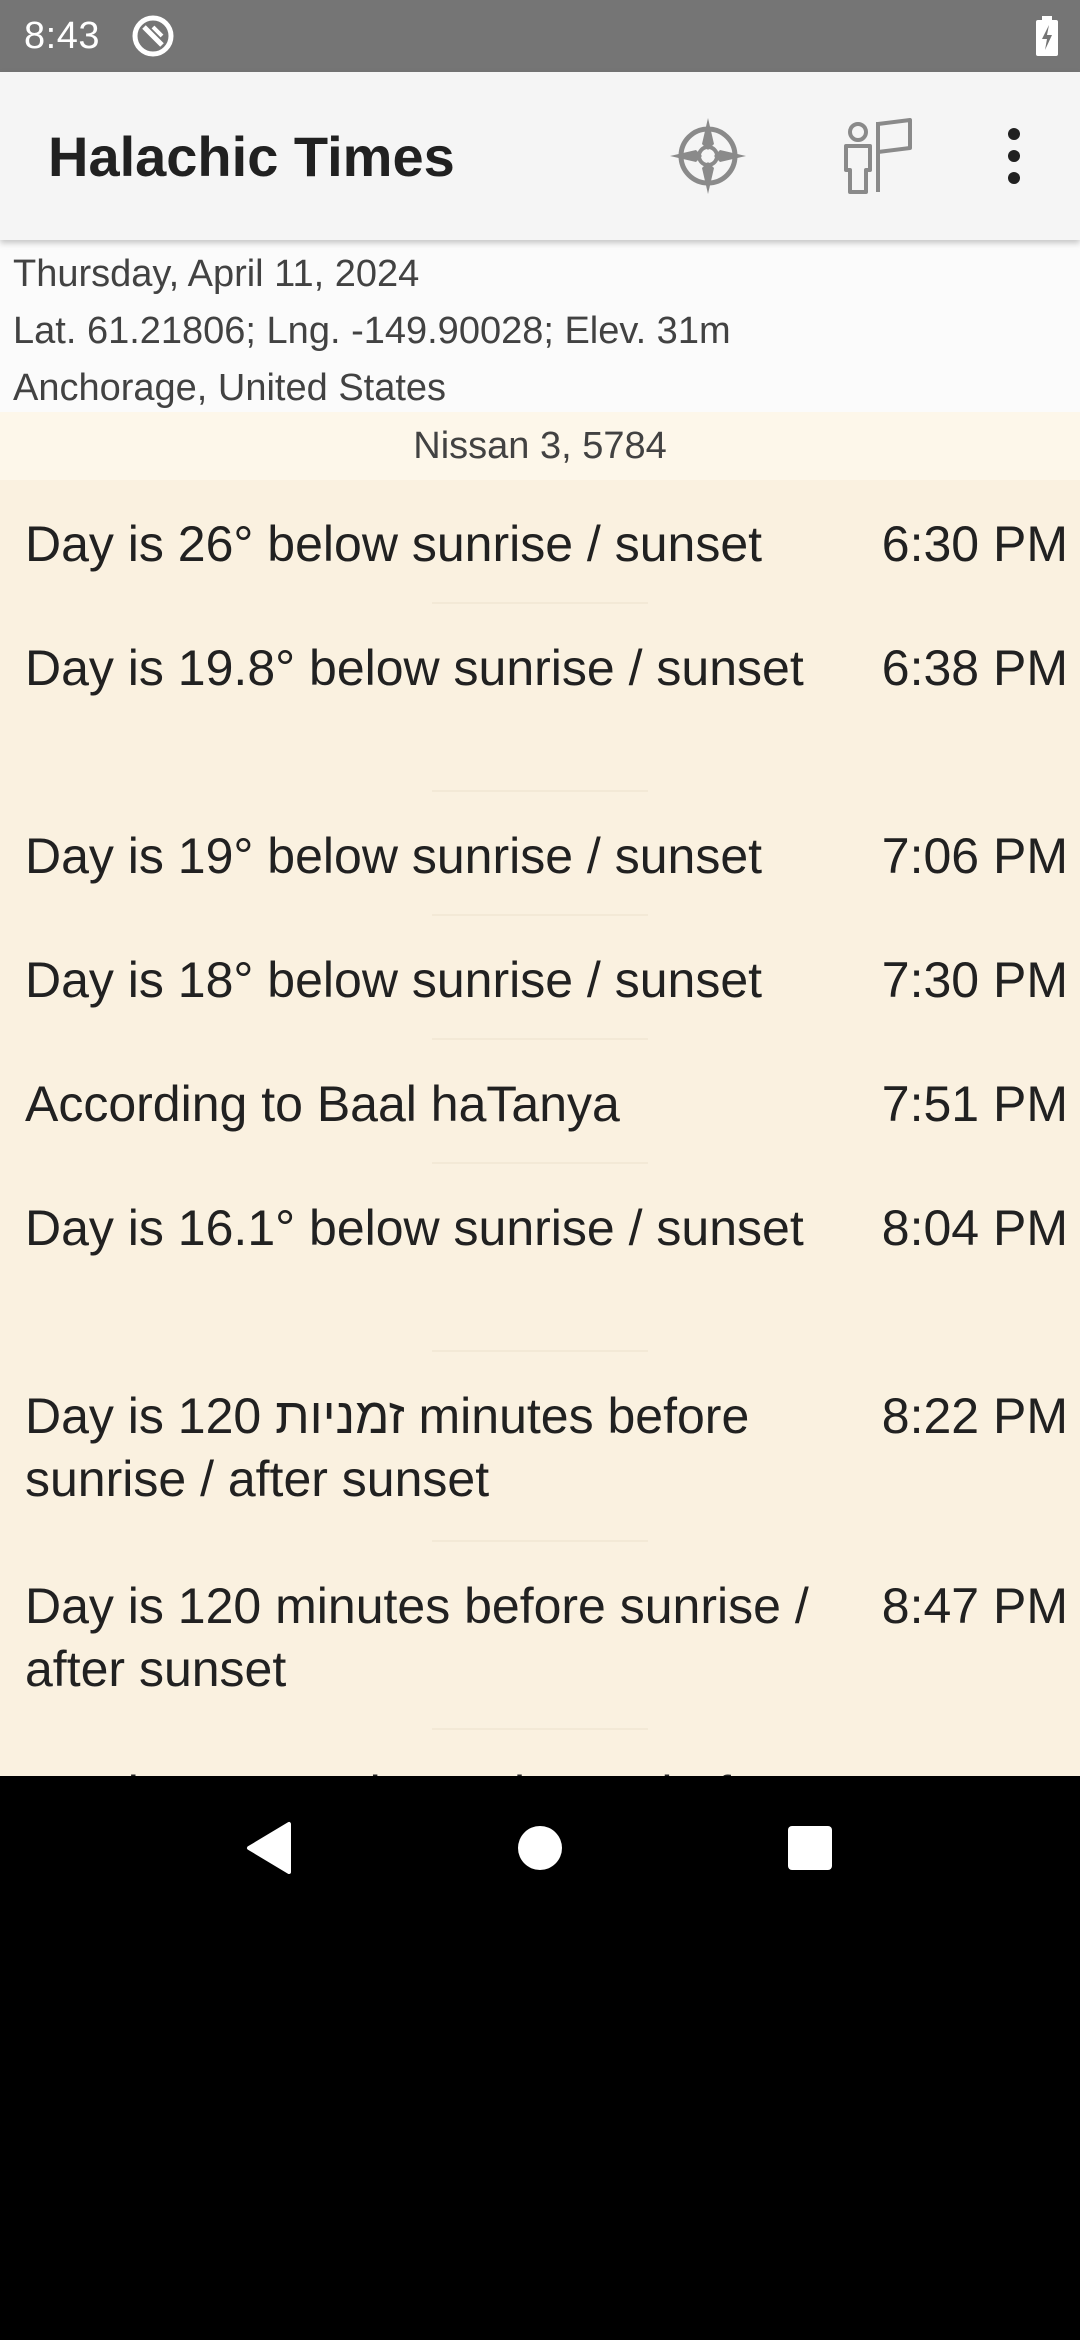  What do you see at coordinates (394, 856) in the screenshot?
I see `zman-label: Day is 19° below sunrise / sunset` at bounding box center [394, 856].